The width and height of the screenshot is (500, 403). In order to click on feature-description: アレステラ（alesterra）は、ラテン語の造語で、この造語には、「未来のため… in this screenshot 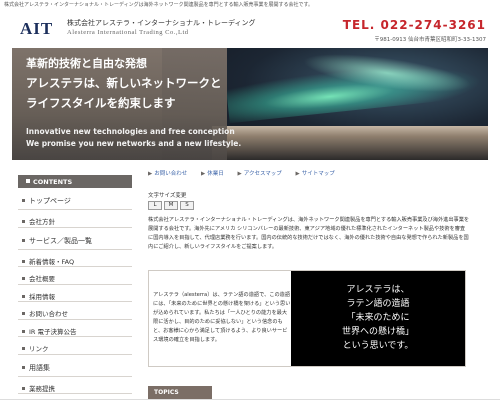, I will do `click(220, 318)`.